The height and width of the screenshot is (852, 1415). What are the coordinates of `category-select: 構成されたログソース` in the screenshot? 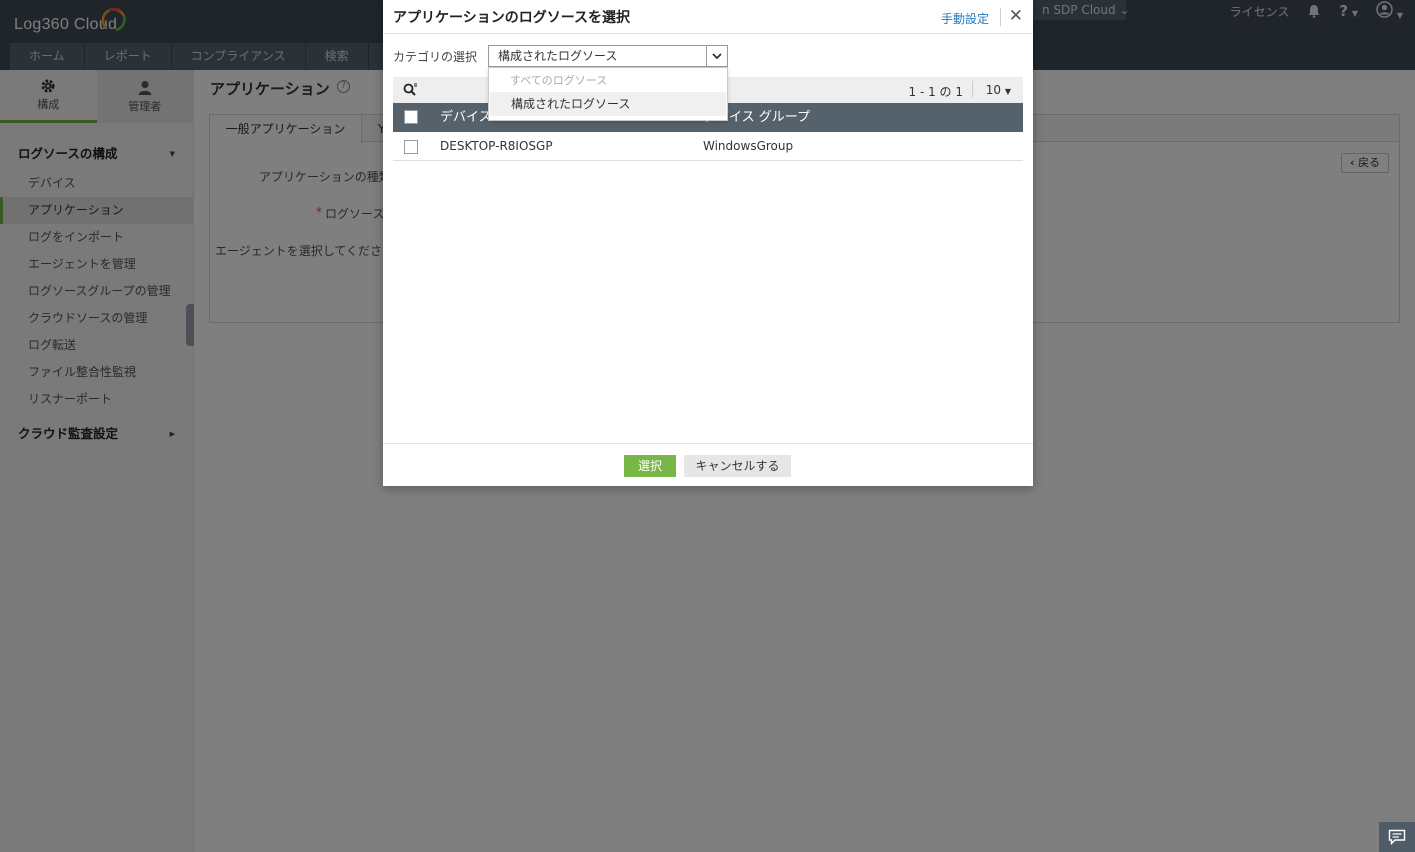 It's located at (608, 56).